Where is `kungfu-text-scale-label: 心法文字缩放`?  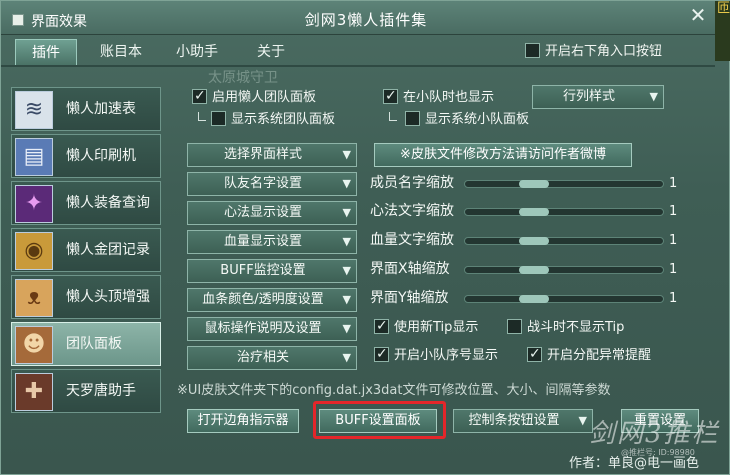
kungfu-text-scale-label: 心法文字缩放 is located at coordinates (412, 211).